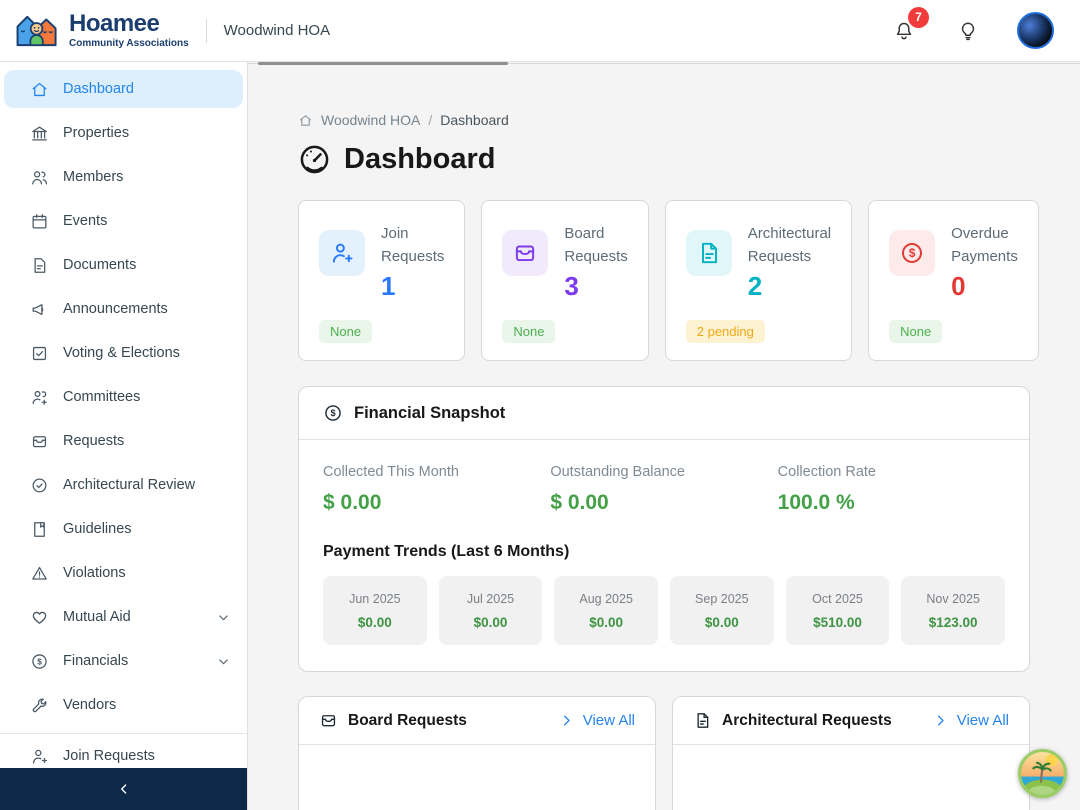 This screenshot has height=810, width=1080. I want to click on notifications-button: 7, so click(909, 26).